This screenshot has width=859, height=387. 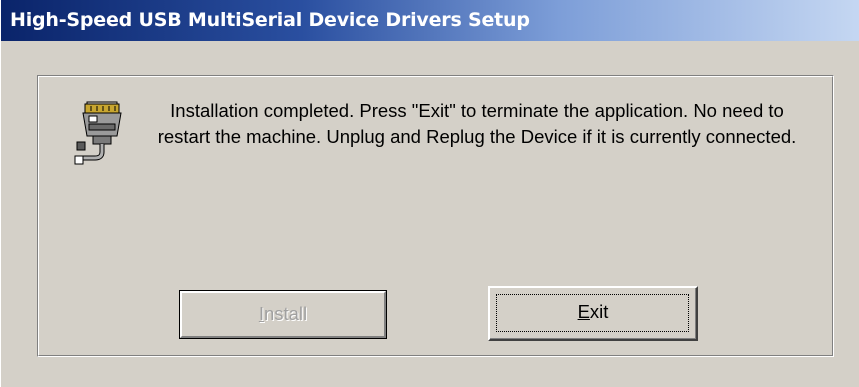 I want to click on install-button: Install, so click(x=283, y=314).